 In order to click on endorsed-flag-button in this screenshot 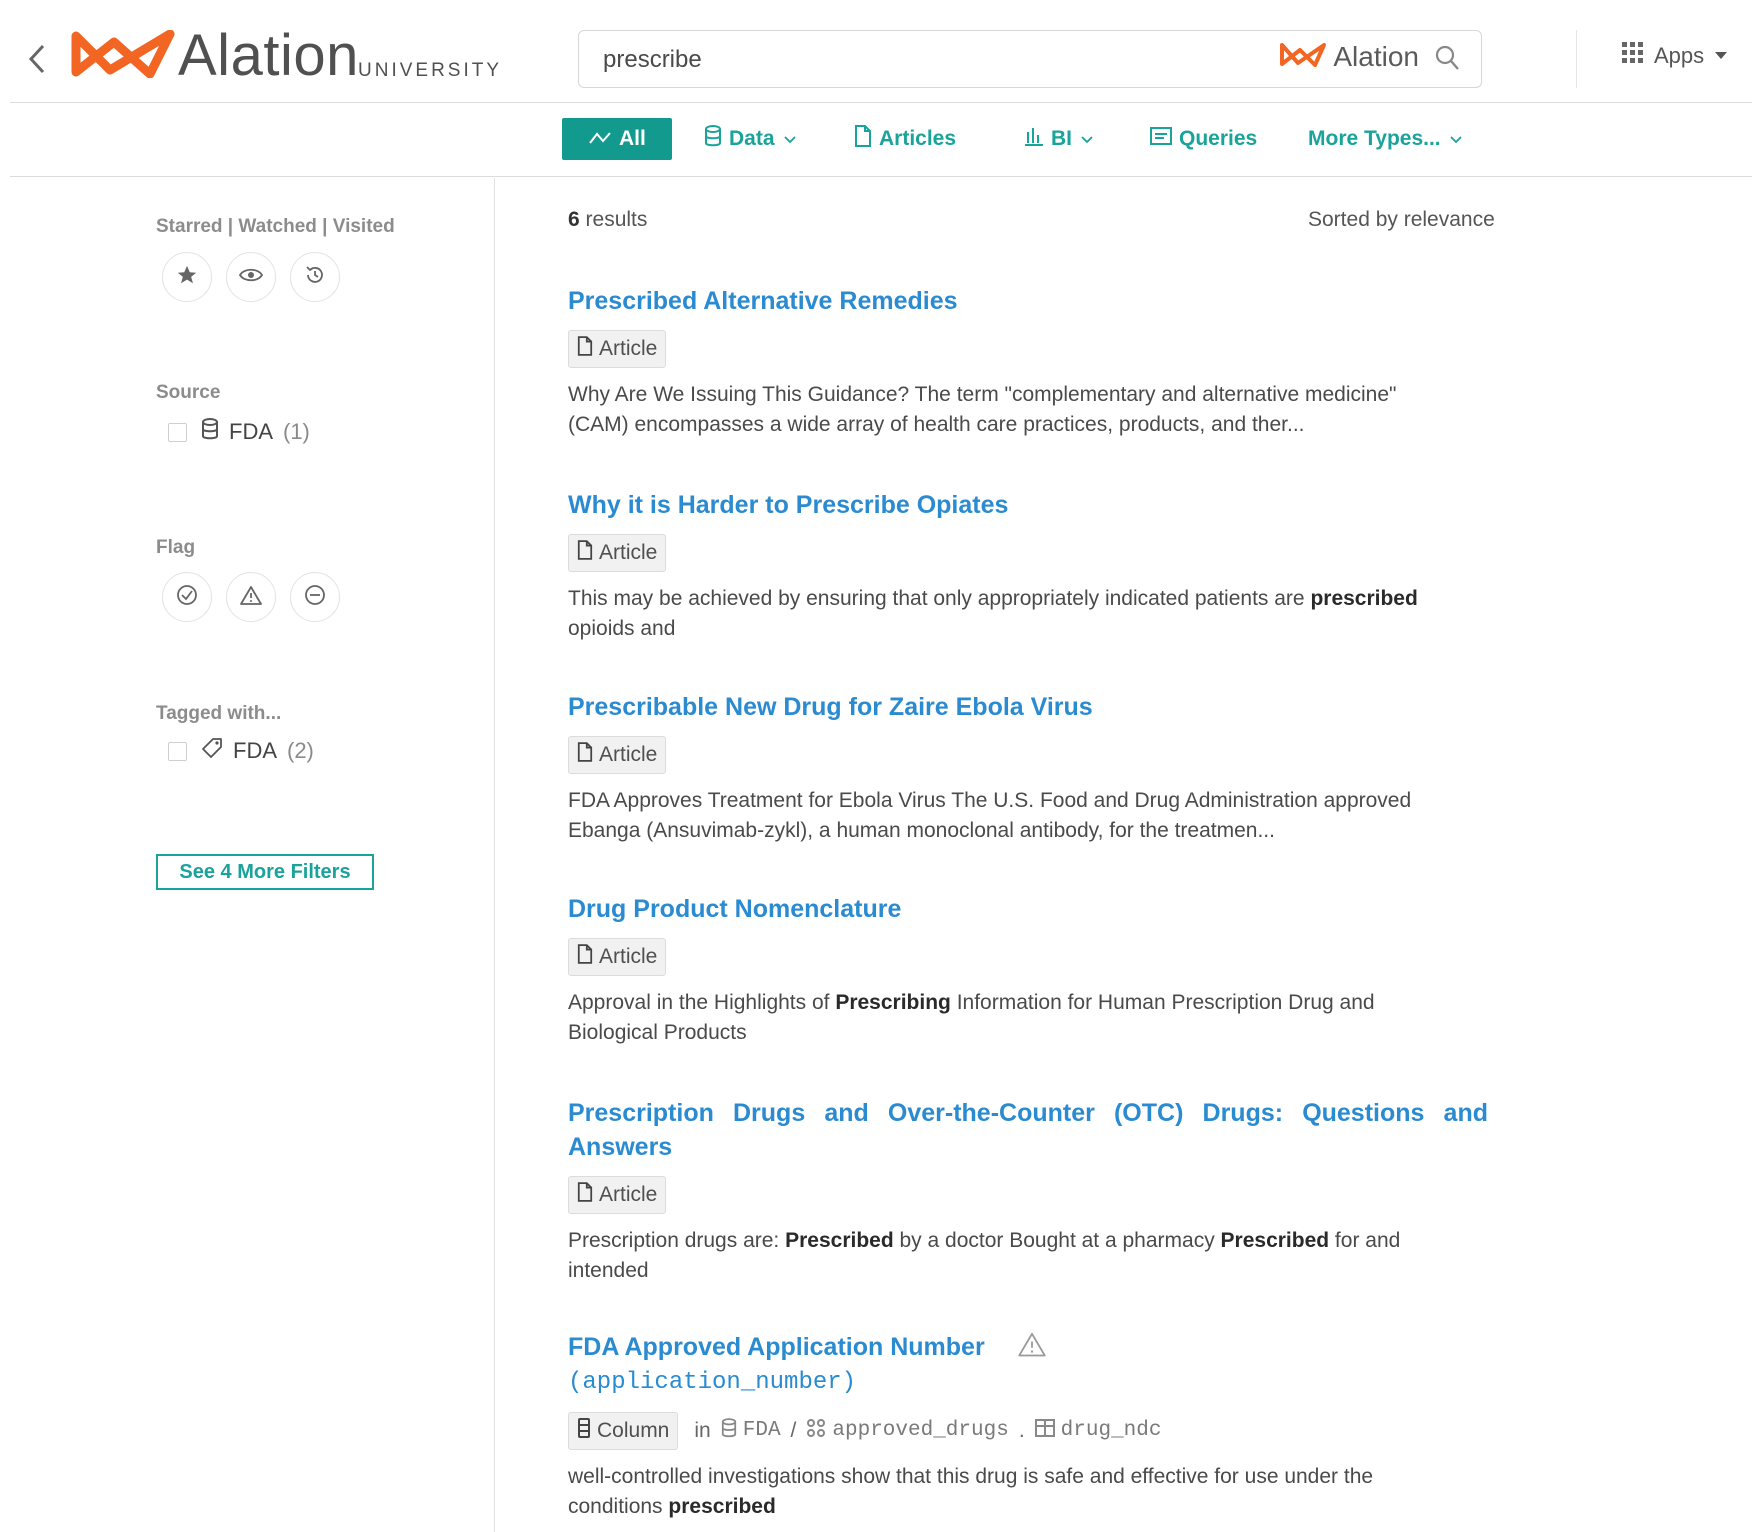, I will do `click(187, 597)`.